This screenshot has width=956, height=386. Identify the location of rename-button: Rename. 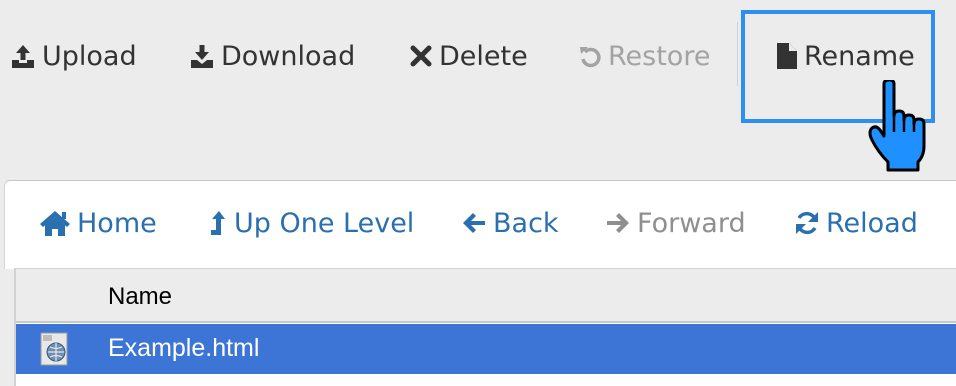
(845, 56).